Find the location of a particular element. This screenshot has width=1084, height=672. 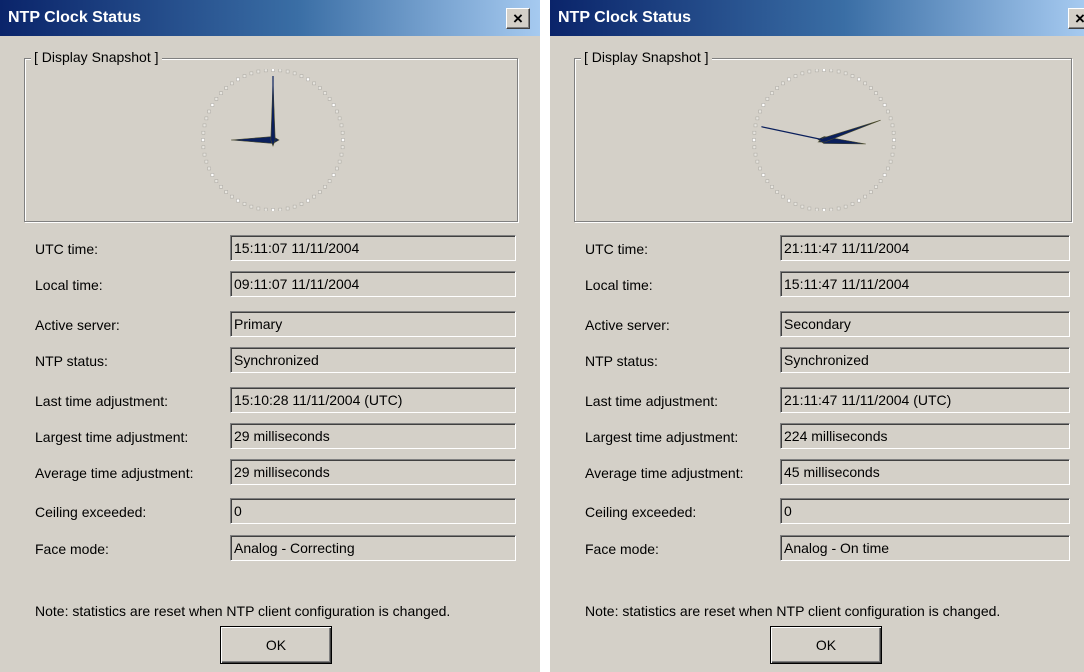

row-face-mode: Face mode: Analog - Correcting is located at coordinates (270, 550).